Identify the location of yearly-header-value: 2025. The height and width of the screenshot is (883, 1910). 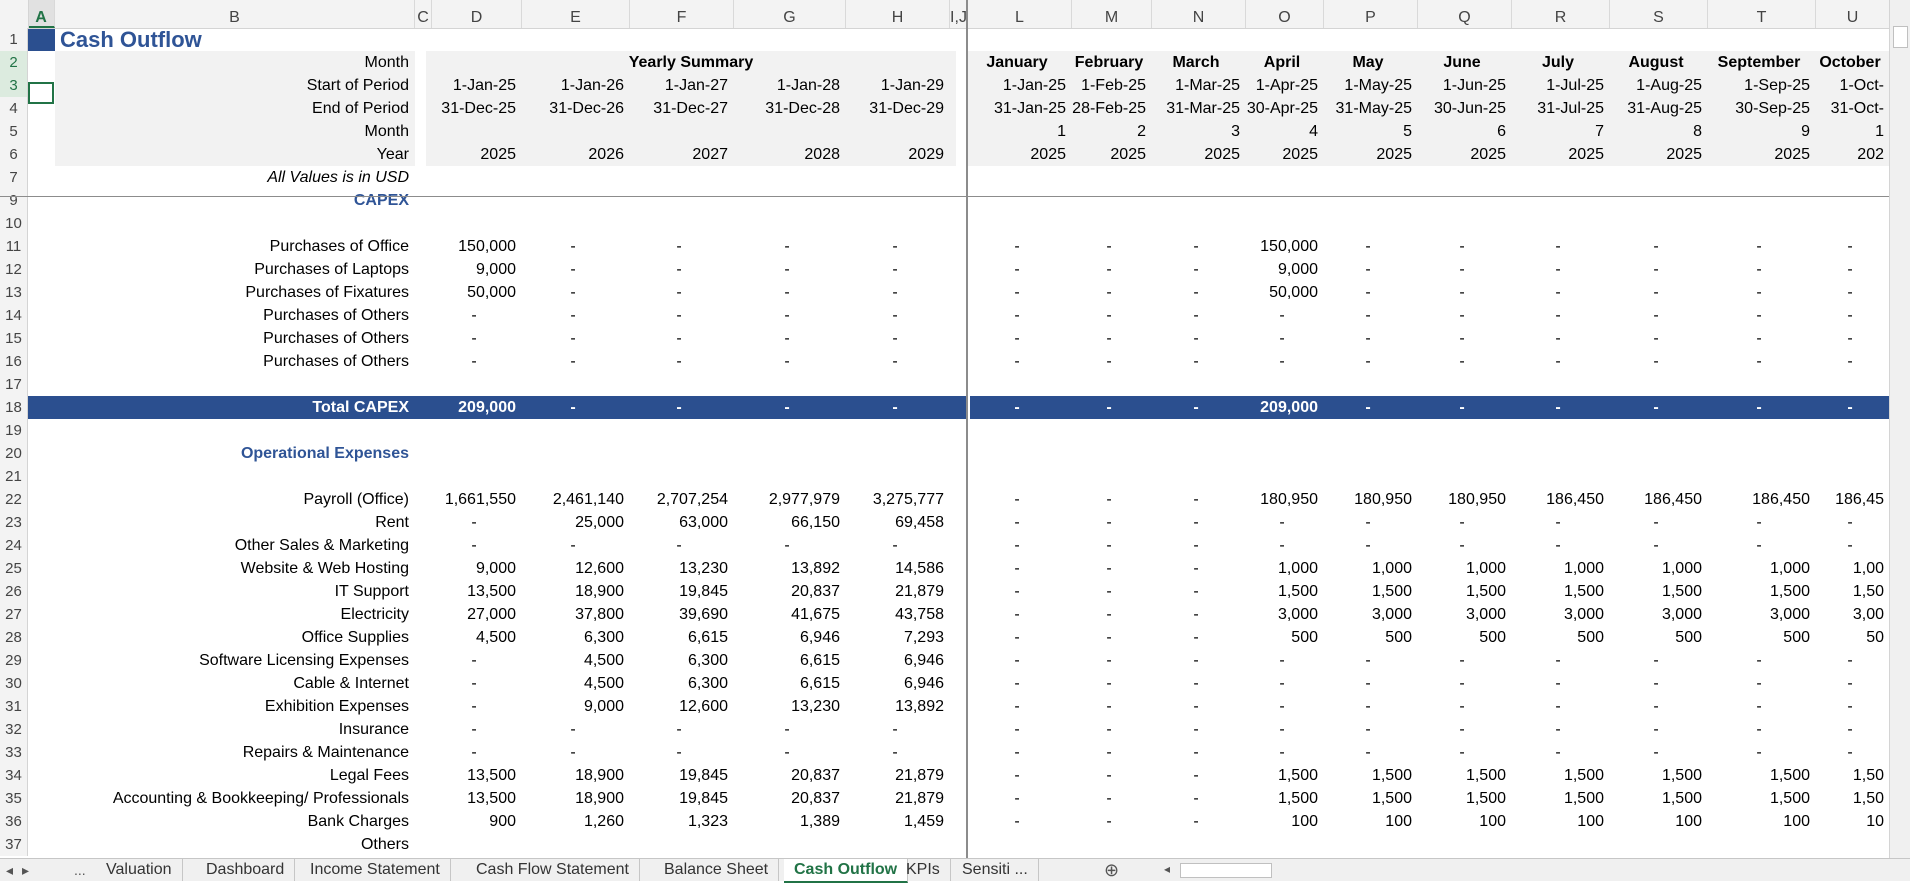
(474, 154).